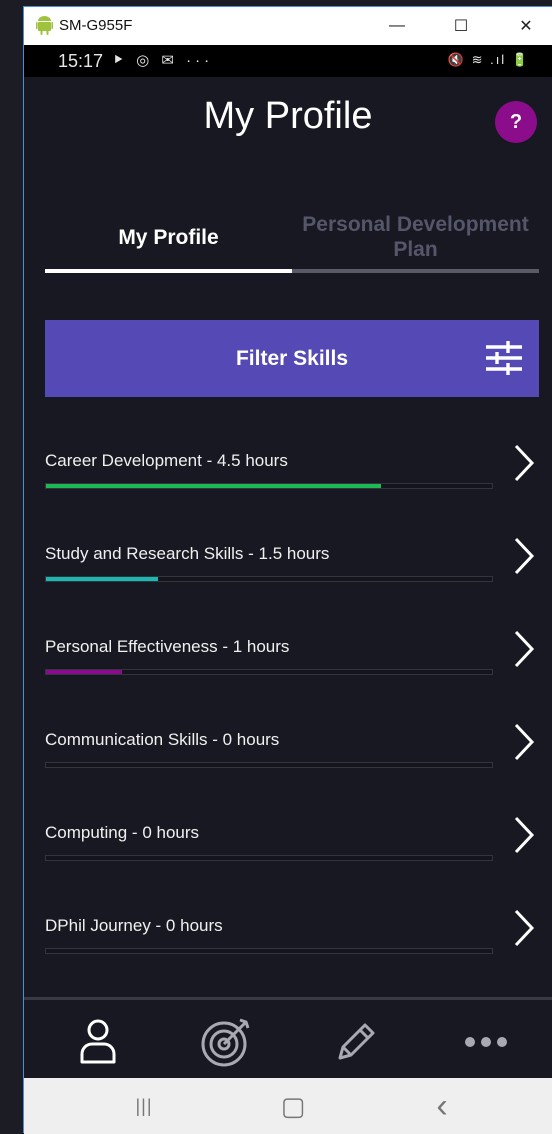  What do you see at coordinates (288, 116) in the screenshot?
I see `page-title: My Profile` at bounding box center [288, 116].